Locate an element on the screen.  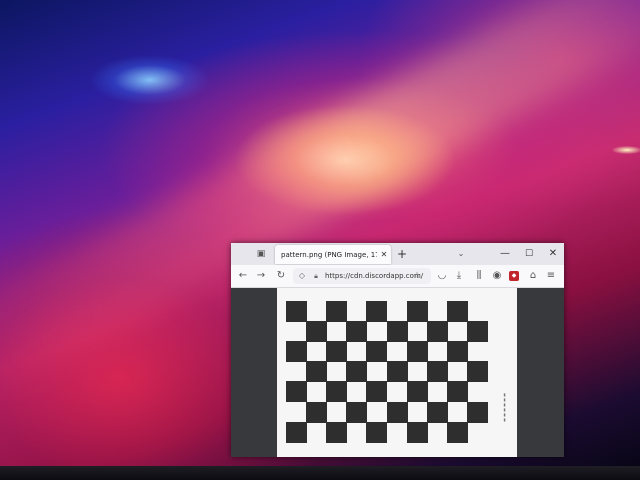
account-icon: ◉ is located at coordinates (497, 276).